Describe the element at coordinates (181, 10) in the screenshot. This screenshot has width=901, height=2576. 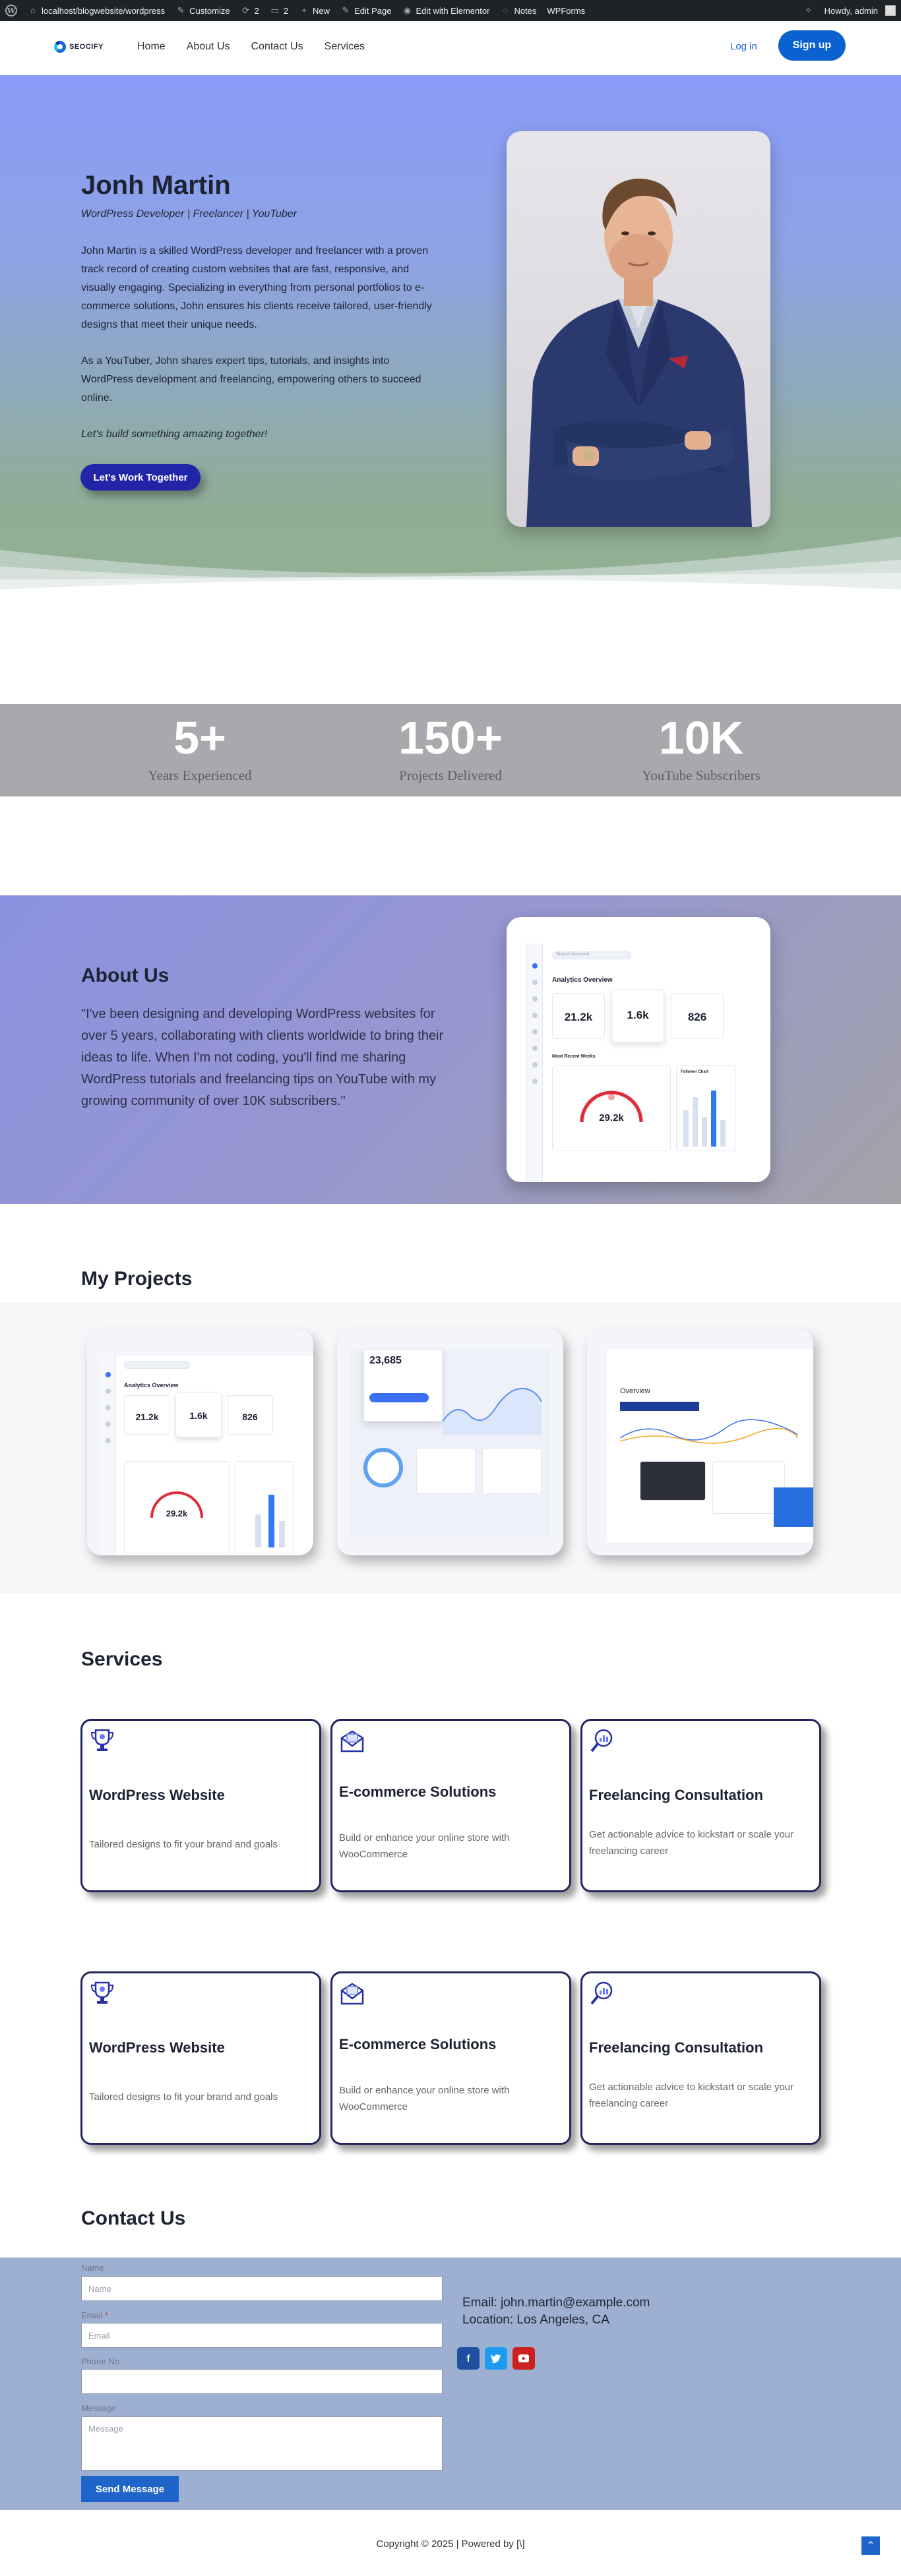
I see `brush-icon: ✎` at that location.